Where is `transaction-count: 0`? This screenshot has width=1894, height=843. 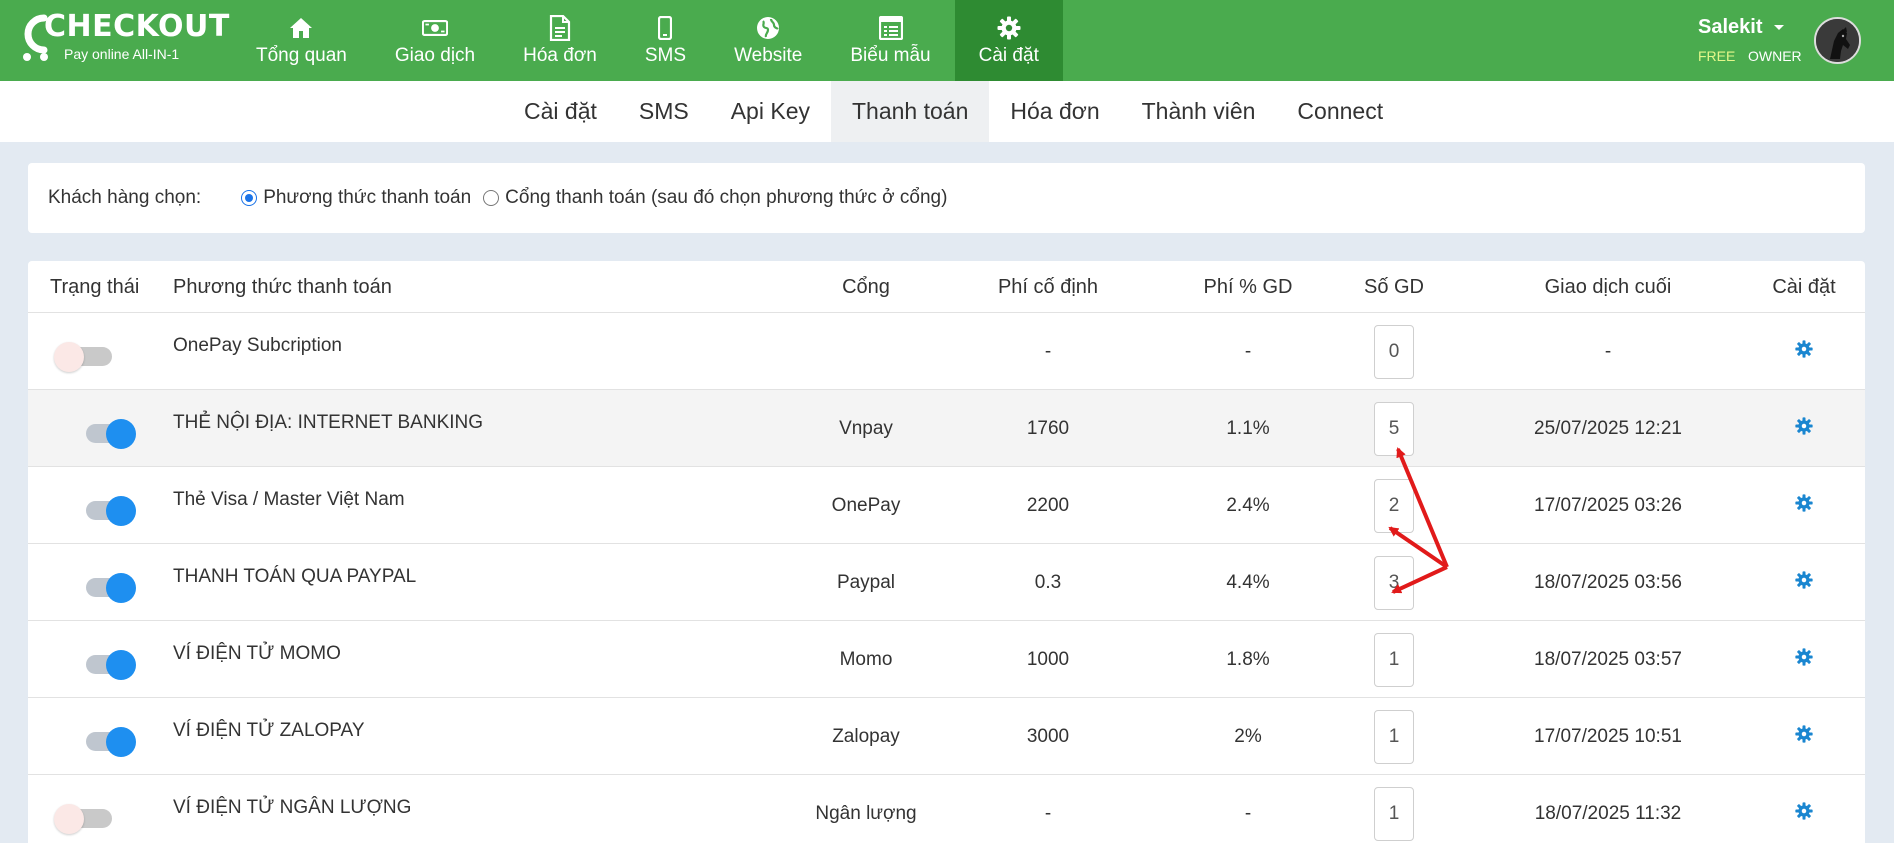
transaction-count: 0 is located at coordinates (1394, 351).